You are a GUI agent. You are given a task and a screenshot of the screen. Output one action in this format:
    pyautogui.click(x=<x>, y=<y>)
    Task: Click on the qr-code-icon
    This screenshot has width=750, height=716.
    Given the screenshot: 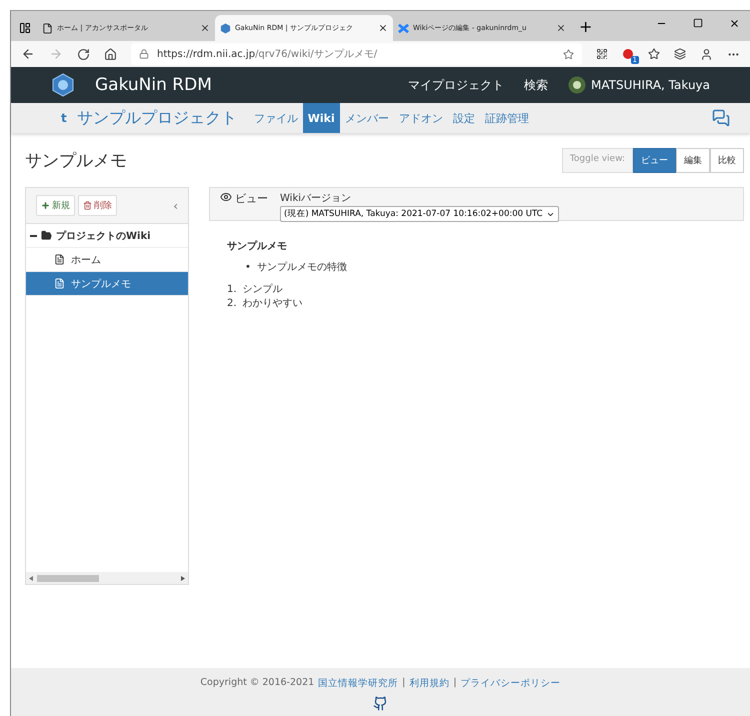 What is the action you would take?
    pyautogui.click(x=602, y=54)
    